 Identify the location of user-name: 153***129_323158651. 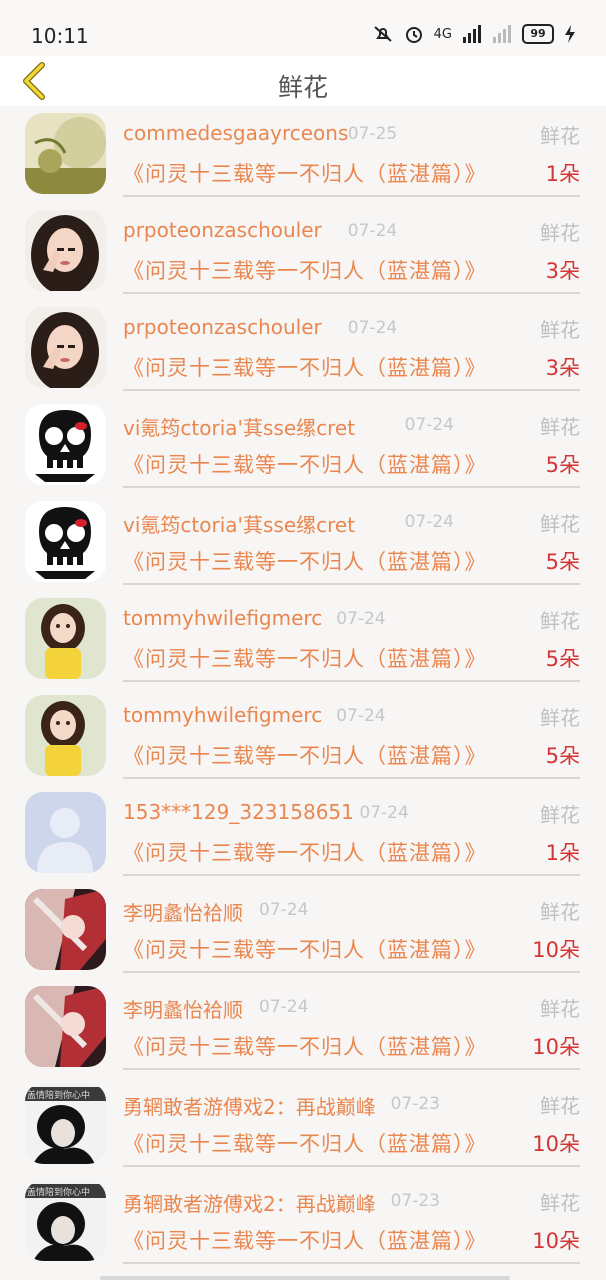
(238, 812).